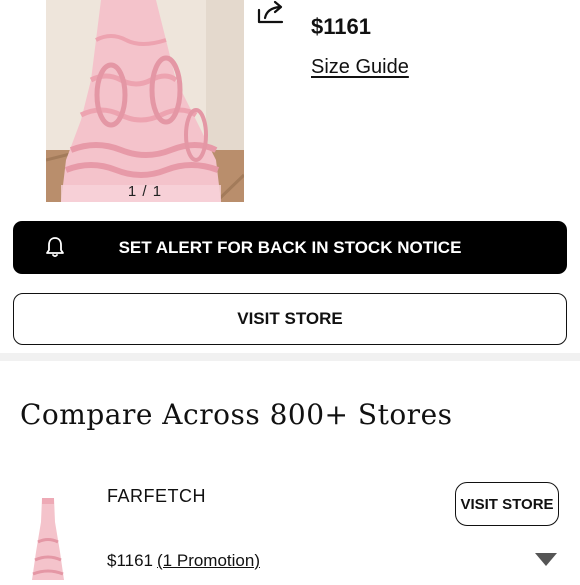 The image size is (580, 585). I want to click on image-pager: 1 / 1, so click(145, 191).